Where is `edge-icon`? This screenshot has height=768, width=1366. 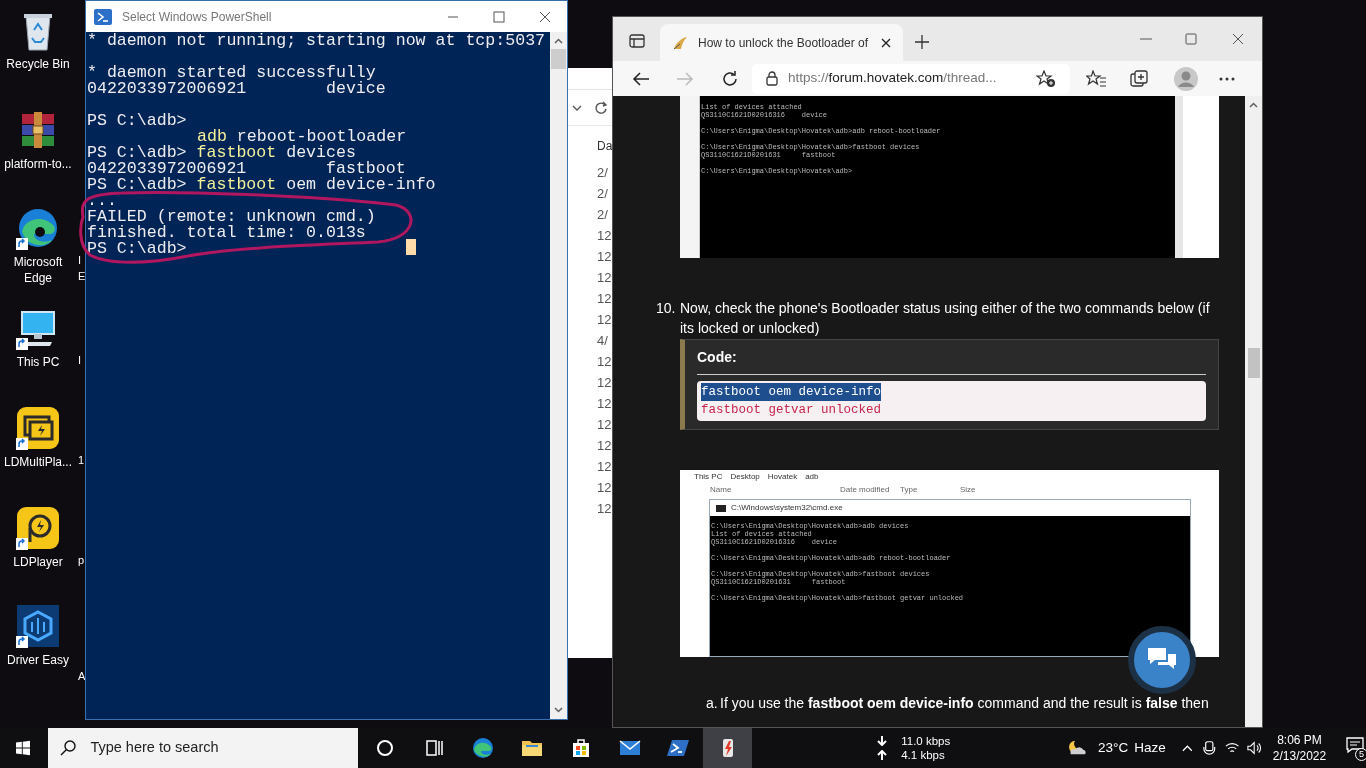
edge-icon is located at coordinates (38, 228).